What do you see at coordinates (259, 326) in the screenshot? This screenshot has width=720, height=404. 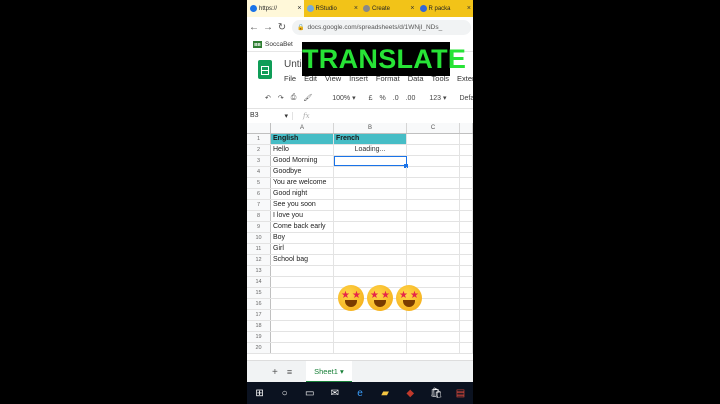 I see `row-header: 18` at bounding box center [259, 326].